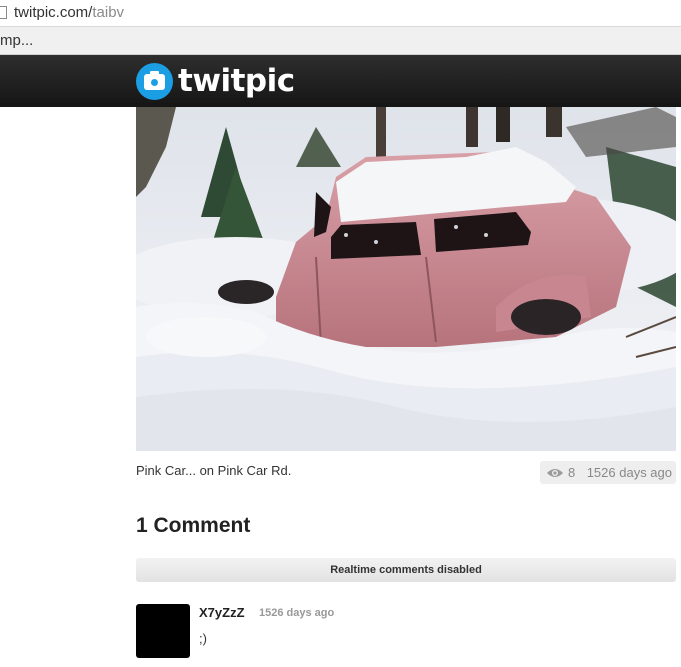  What do you see at coordinates (340, 81) in the screenshot?
I see `site-header: twitpic` at bounding box center [340, 81].